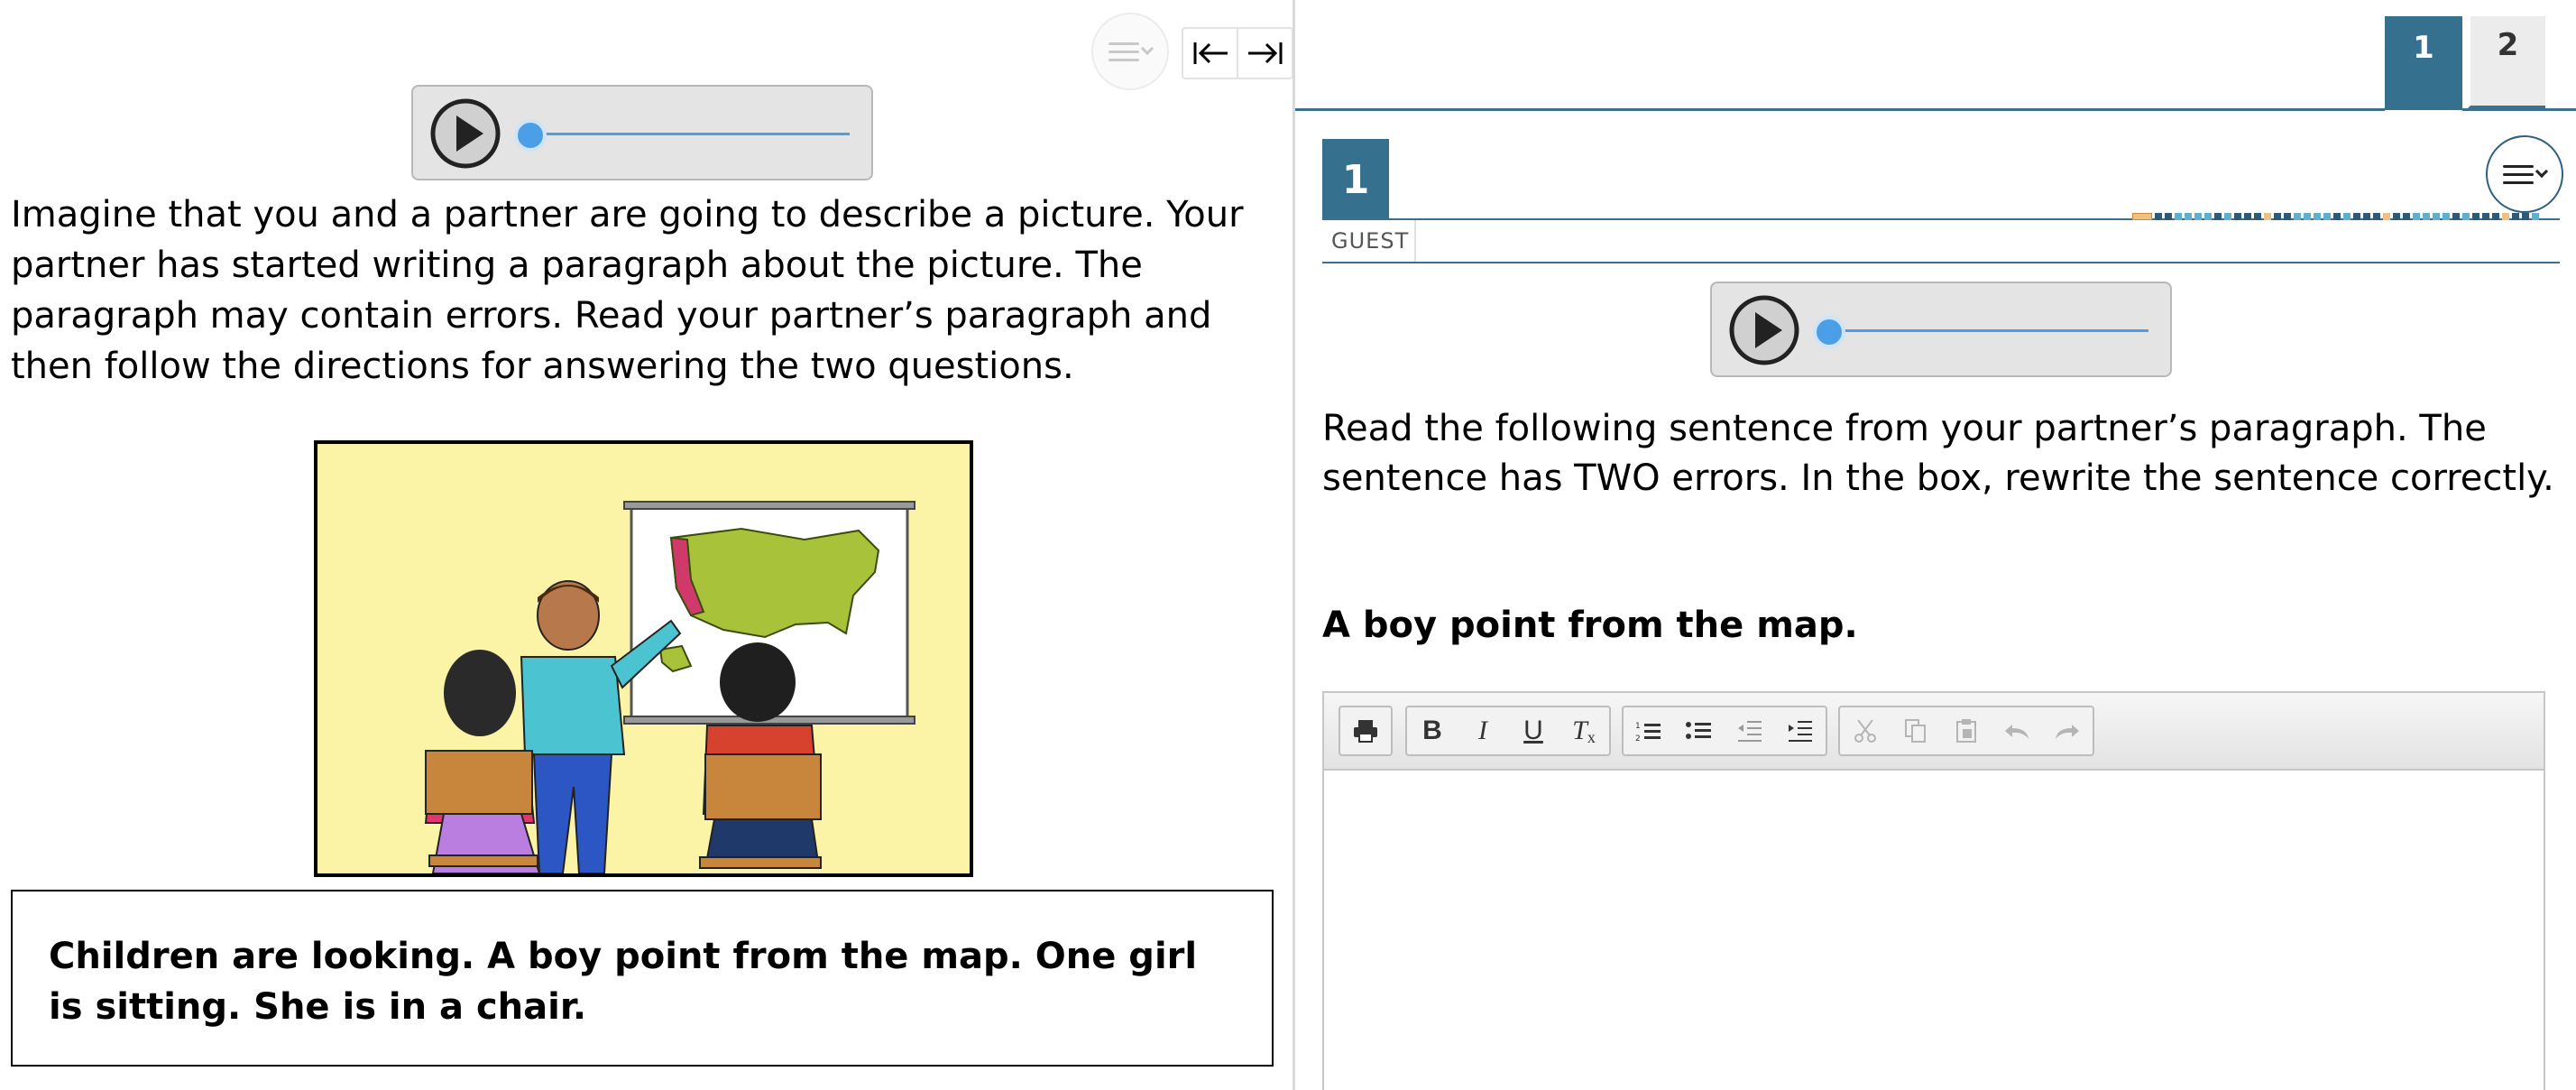 The image size is (2576, 1090). What do you see at coordinates (1483, 731) in the screenshot?
I see `italic-icon: I` at bounding box center [1483, 731].